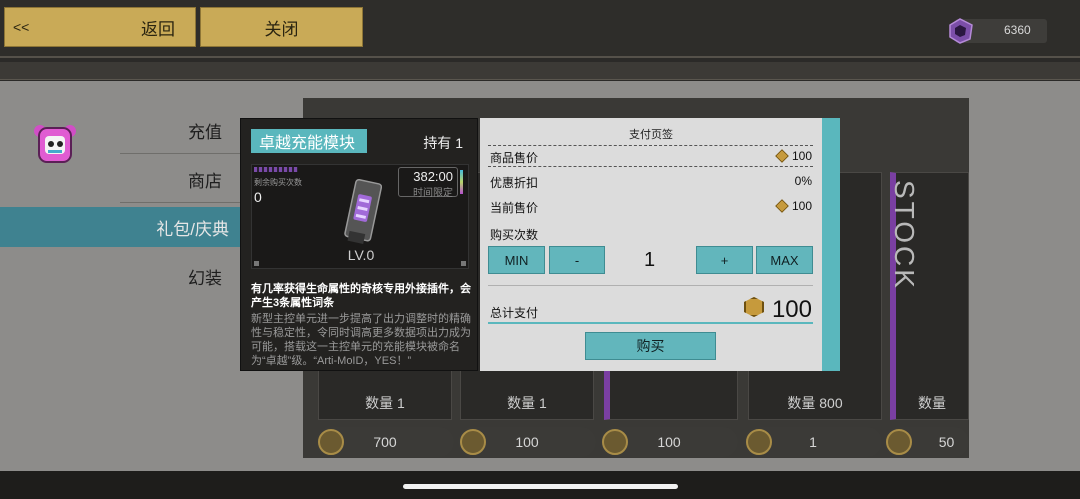 The height and width of the screenshot is (499, 1080). I want to click on card-qty: 数量 800, so click(815, 403).